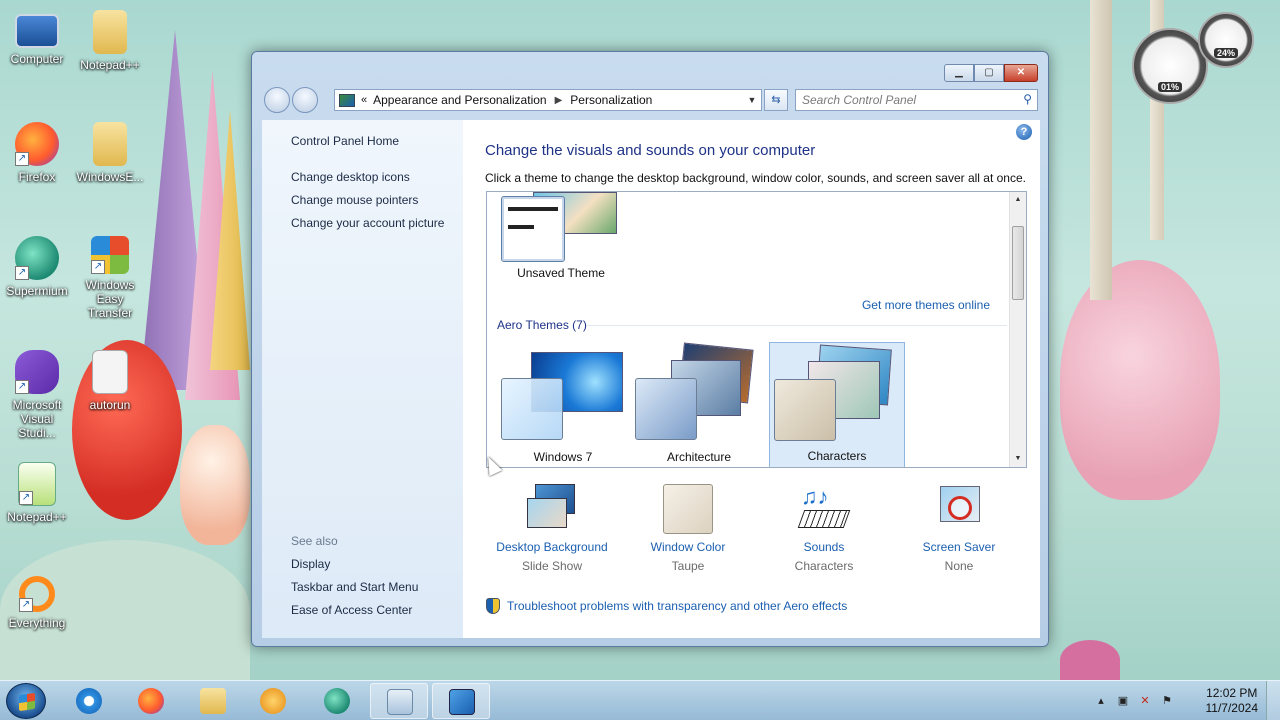 The image size is (1280, 720). What do you see at coordinates (688, 509) in the screenshot?
I see `window-color-icon` at bounding box center [688, 509].